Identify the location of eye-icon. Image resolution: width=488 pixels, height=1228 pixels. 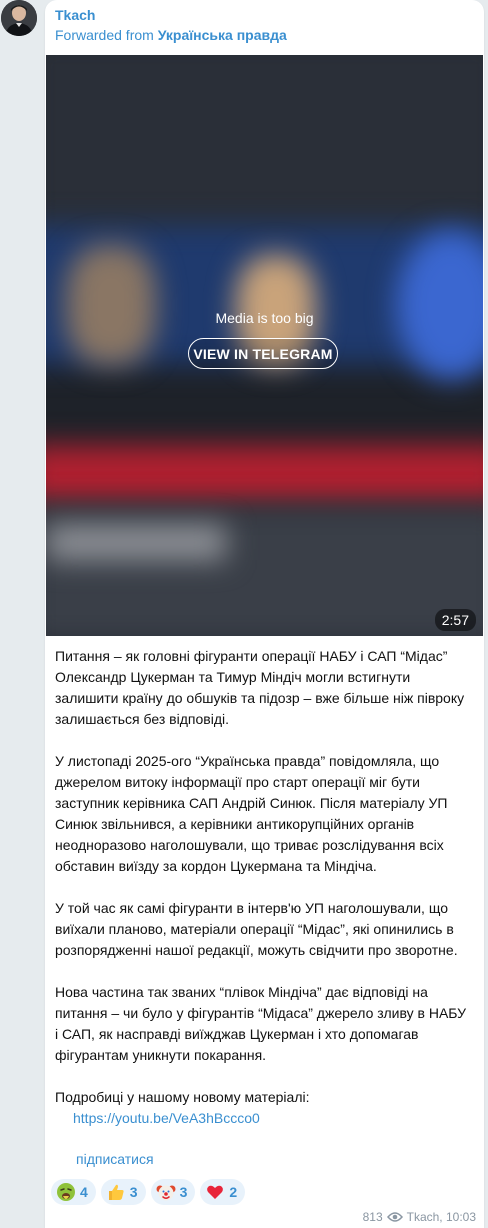
(394, 1217).